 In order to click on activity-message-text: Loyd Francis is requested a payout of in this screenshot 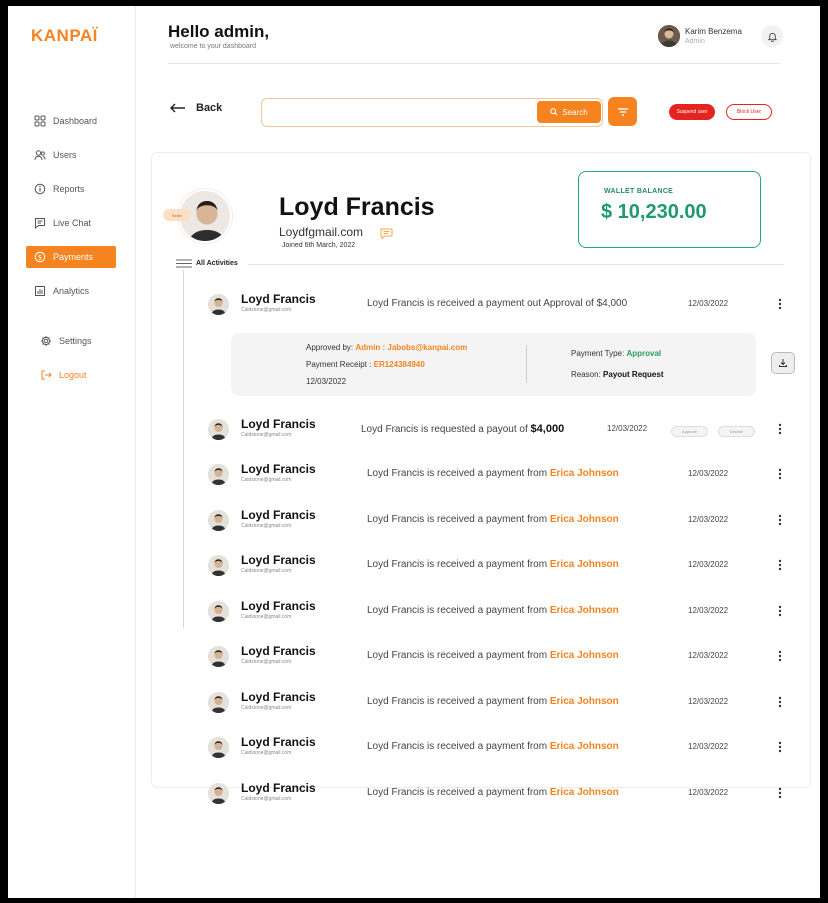, I will do `click(444, 429)`.